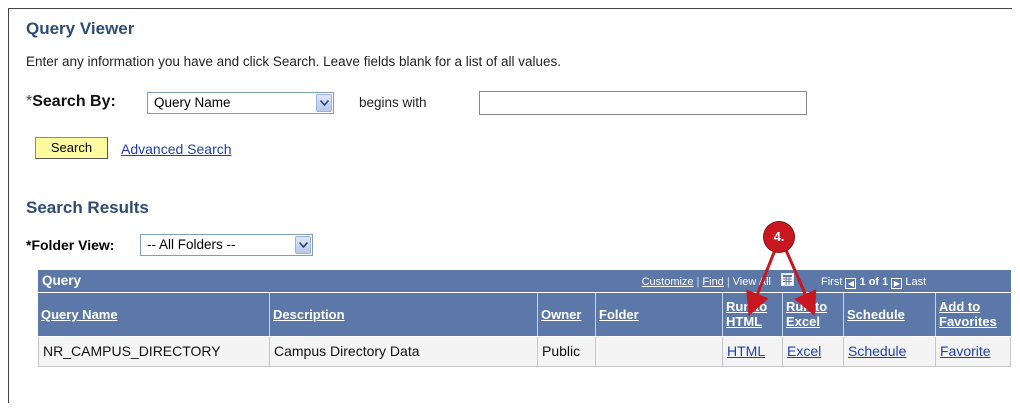  Describe the element at coordinates (191, 244) in the screenshot. I see `folder-view-value: -- All Folders --` at that location.